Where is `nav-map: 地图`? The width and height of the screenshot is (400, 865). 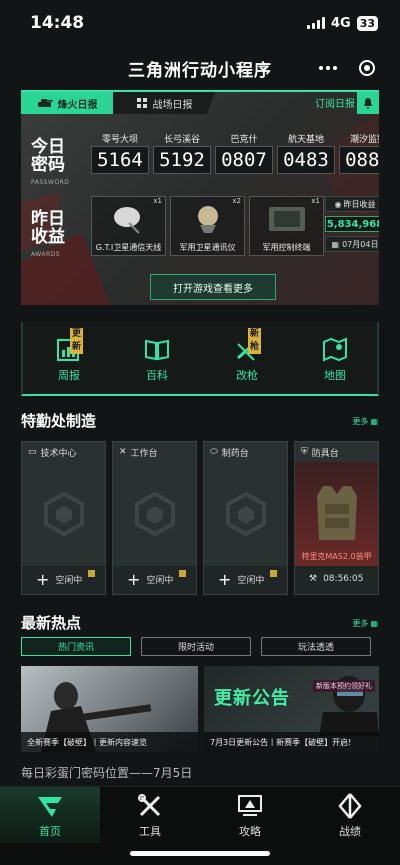 nav-map: 地图 is located at coordinates (335, 359).